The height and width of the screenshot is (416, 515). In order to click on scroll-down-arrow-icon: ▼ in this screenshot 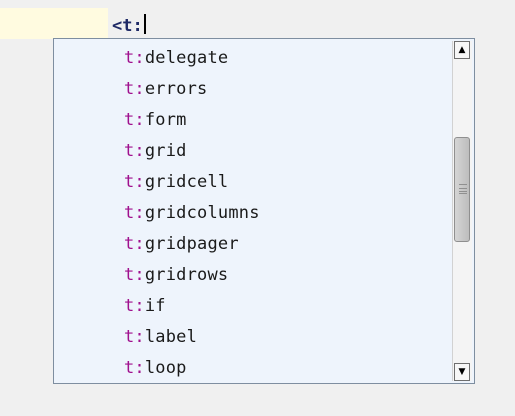, I will do `click(462, 372)`.